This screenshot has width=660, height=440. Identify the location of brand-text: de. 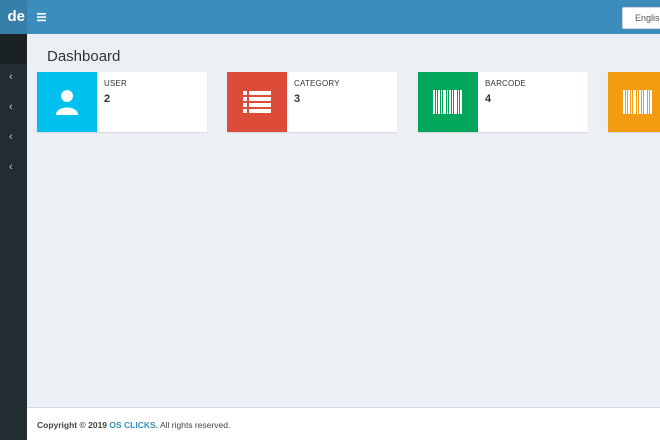
(16, 16).